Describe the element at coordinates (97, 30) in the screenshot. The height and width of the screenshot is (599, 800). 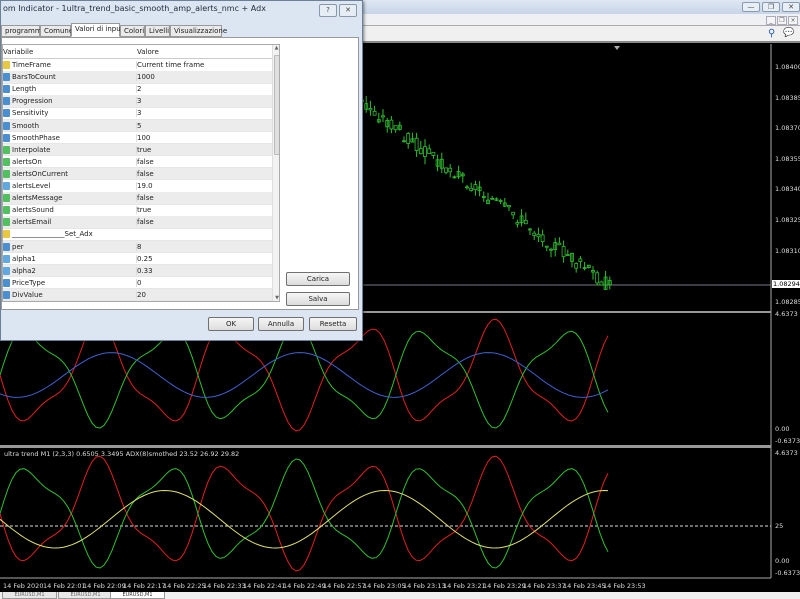
I see `tab-valori-di-input: Valori di input` at that location.